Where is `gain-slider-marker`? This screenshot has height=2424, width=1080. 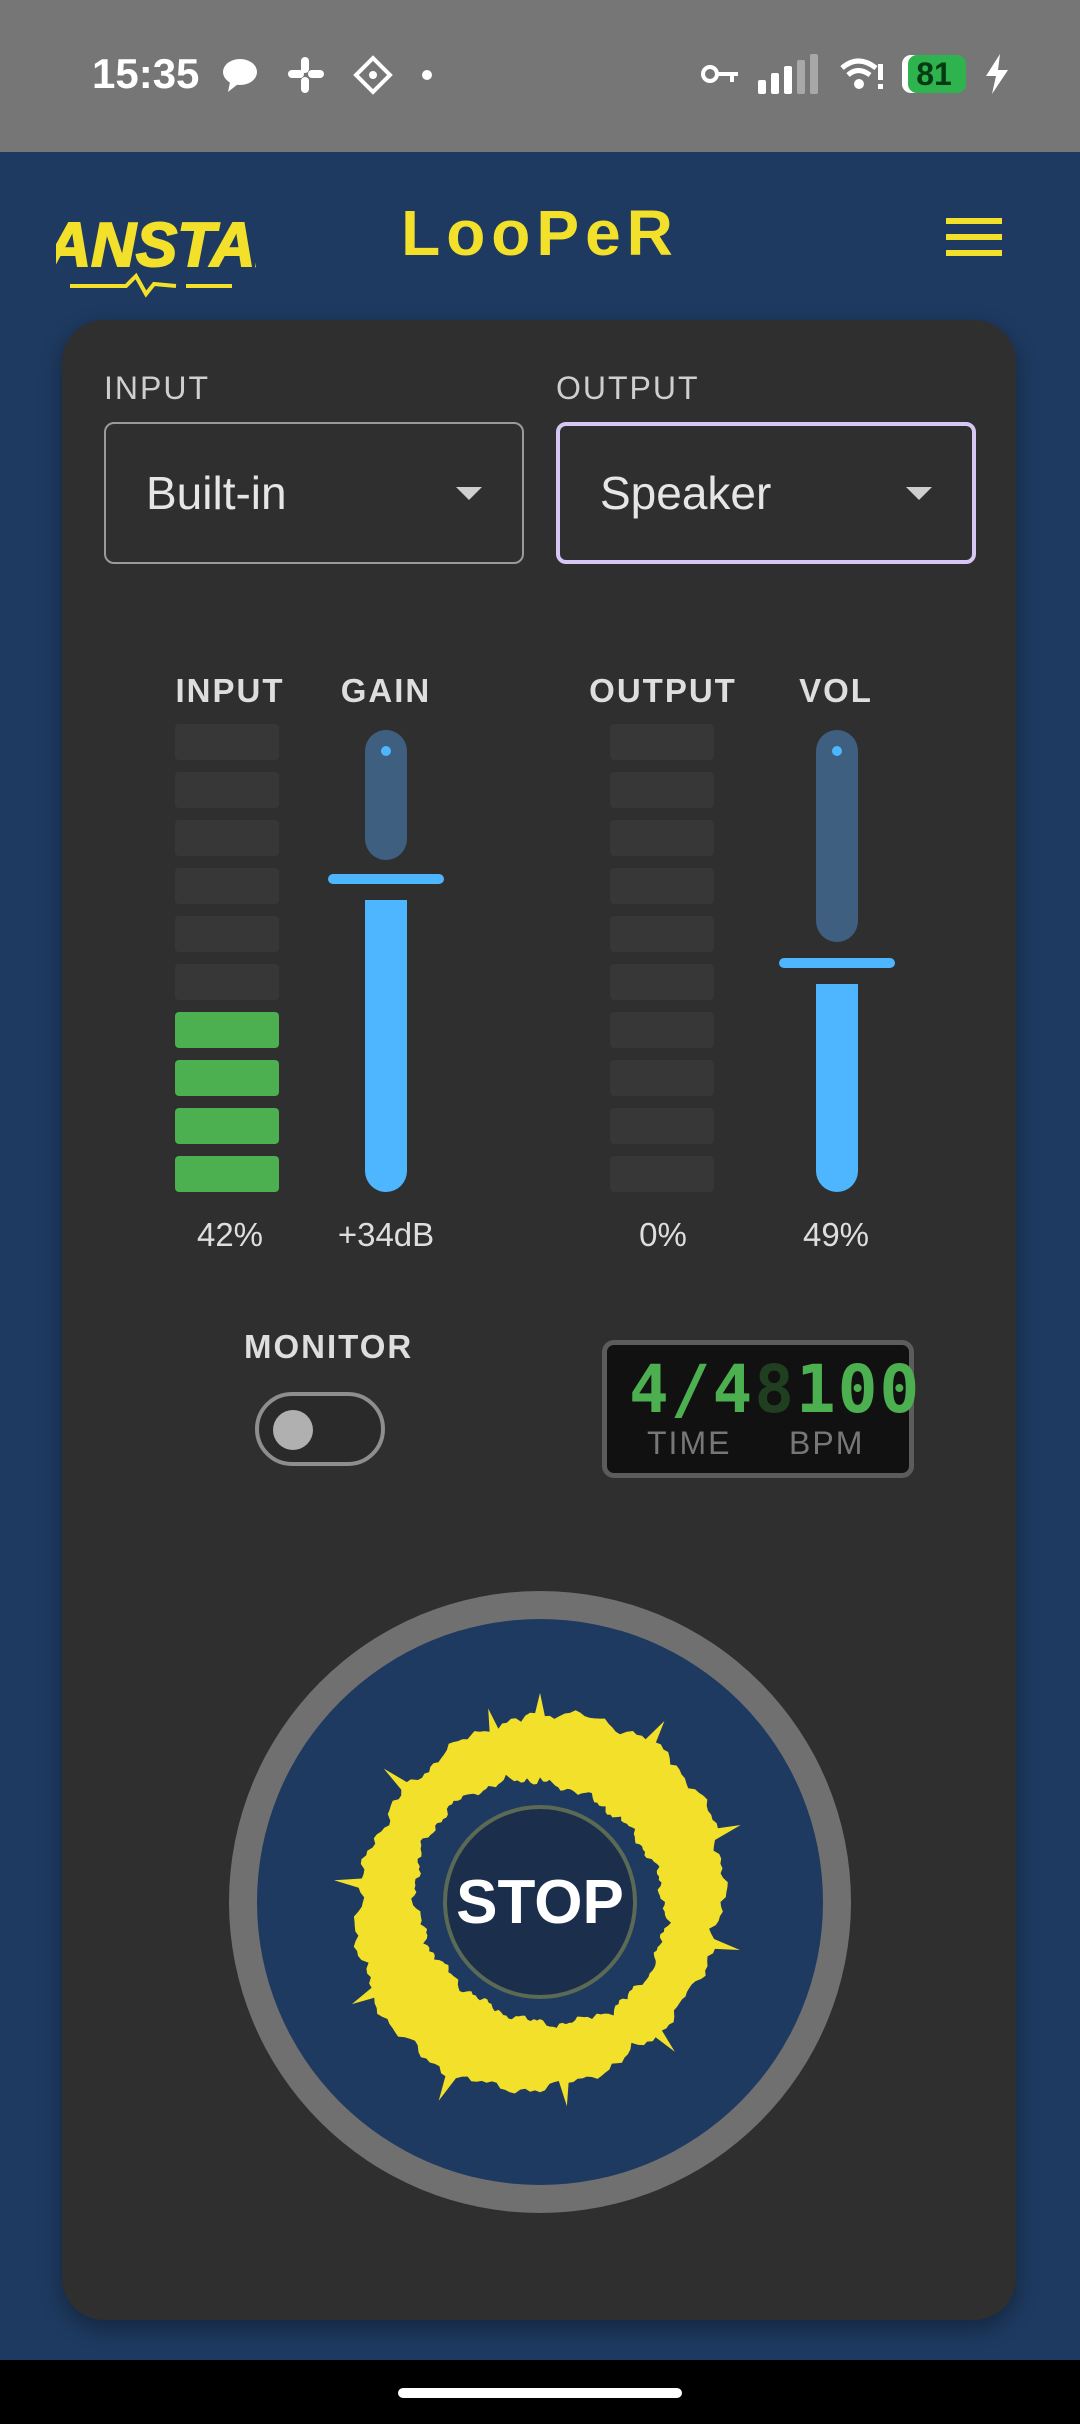 gain-slider-marker is located at coordinates (386, 751).